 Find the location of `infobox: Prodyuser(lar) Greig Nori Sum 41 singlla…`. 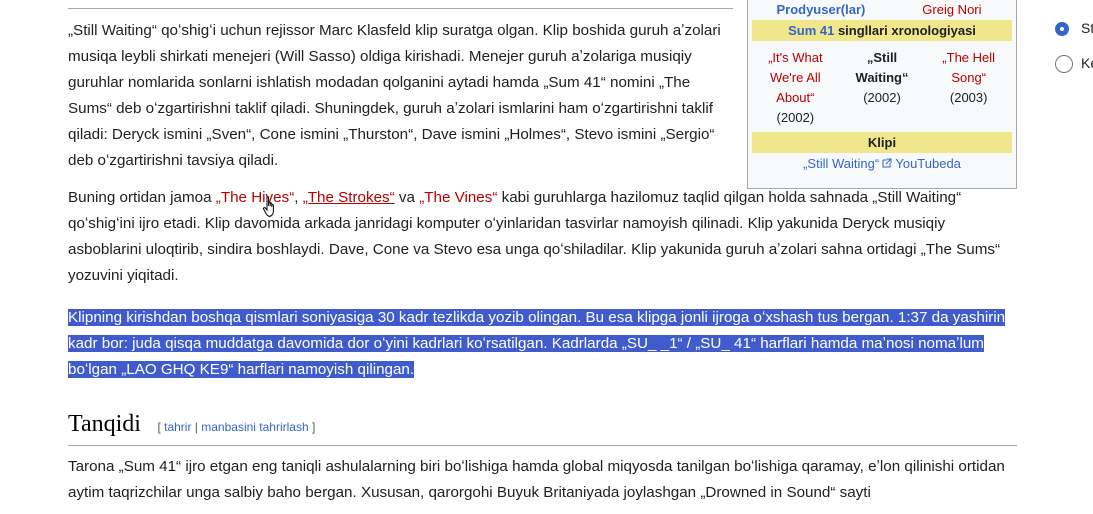

infobox: Prodyuser(lar) Greig Nori Sum 41 singlla… is located at coordinates (882, 94).